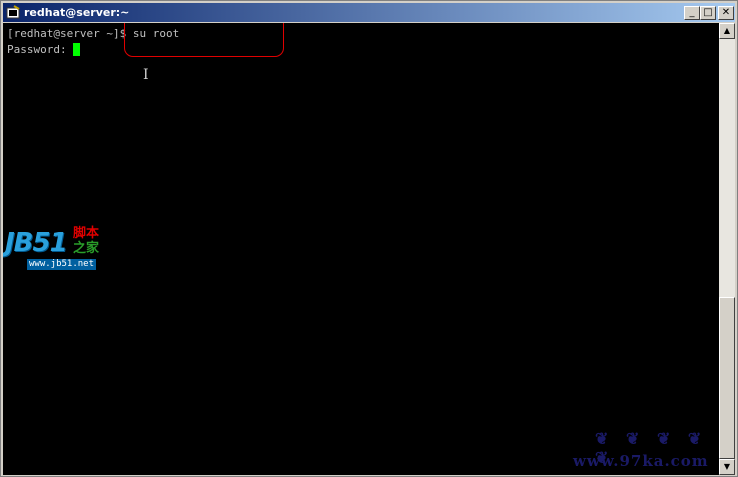 The height and width of the screenshot is (477, 738). What do you see at coordinates (77, 49) in the screenshot?
I see `text-cursor` at bounding box center [77, 49].